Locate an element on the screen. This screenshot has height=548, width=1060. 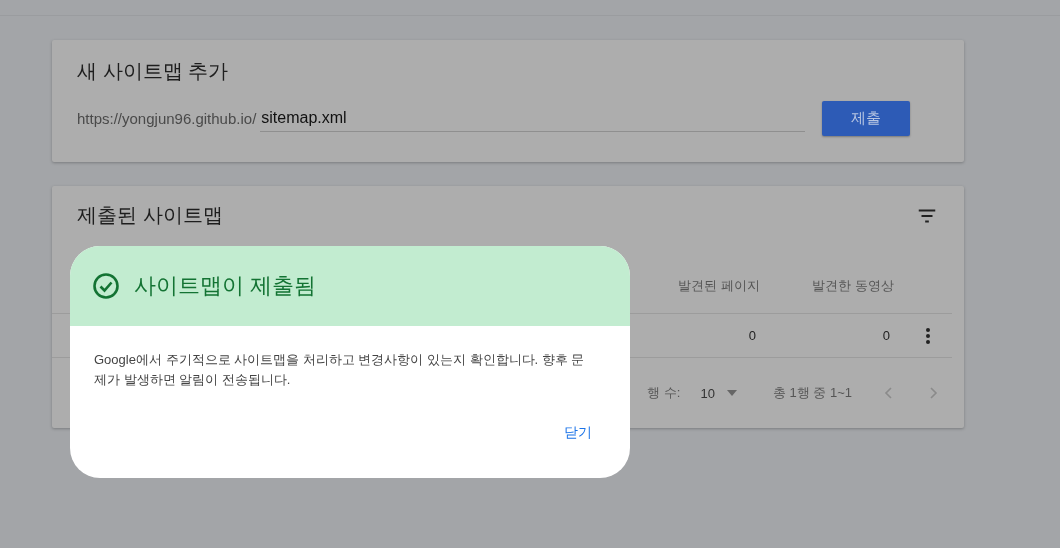
dialog-message: Google에서 주기적으로 사이트맵을 처리하고 변경사항이 있는지 확인합니다. 향후 문제가 발생하면 알림이 전송됩니다. is located at coordinates (340, 370).